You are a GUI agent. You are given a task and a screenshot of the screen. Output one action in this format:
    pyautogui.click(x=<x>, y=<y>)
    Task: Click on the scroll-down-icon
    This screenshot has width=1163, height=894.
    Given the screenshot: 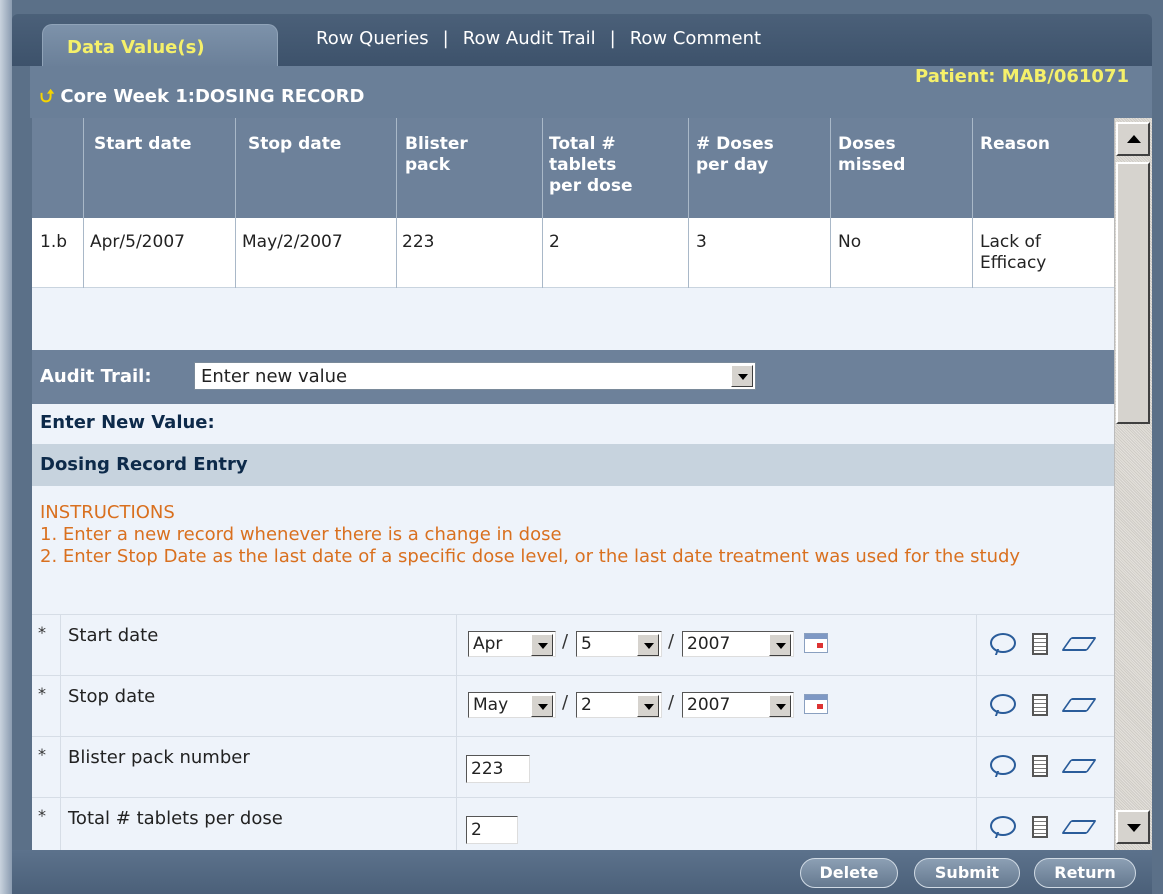 What is the action you would take?
    pyautogui.click(x=1133, y=827)
    